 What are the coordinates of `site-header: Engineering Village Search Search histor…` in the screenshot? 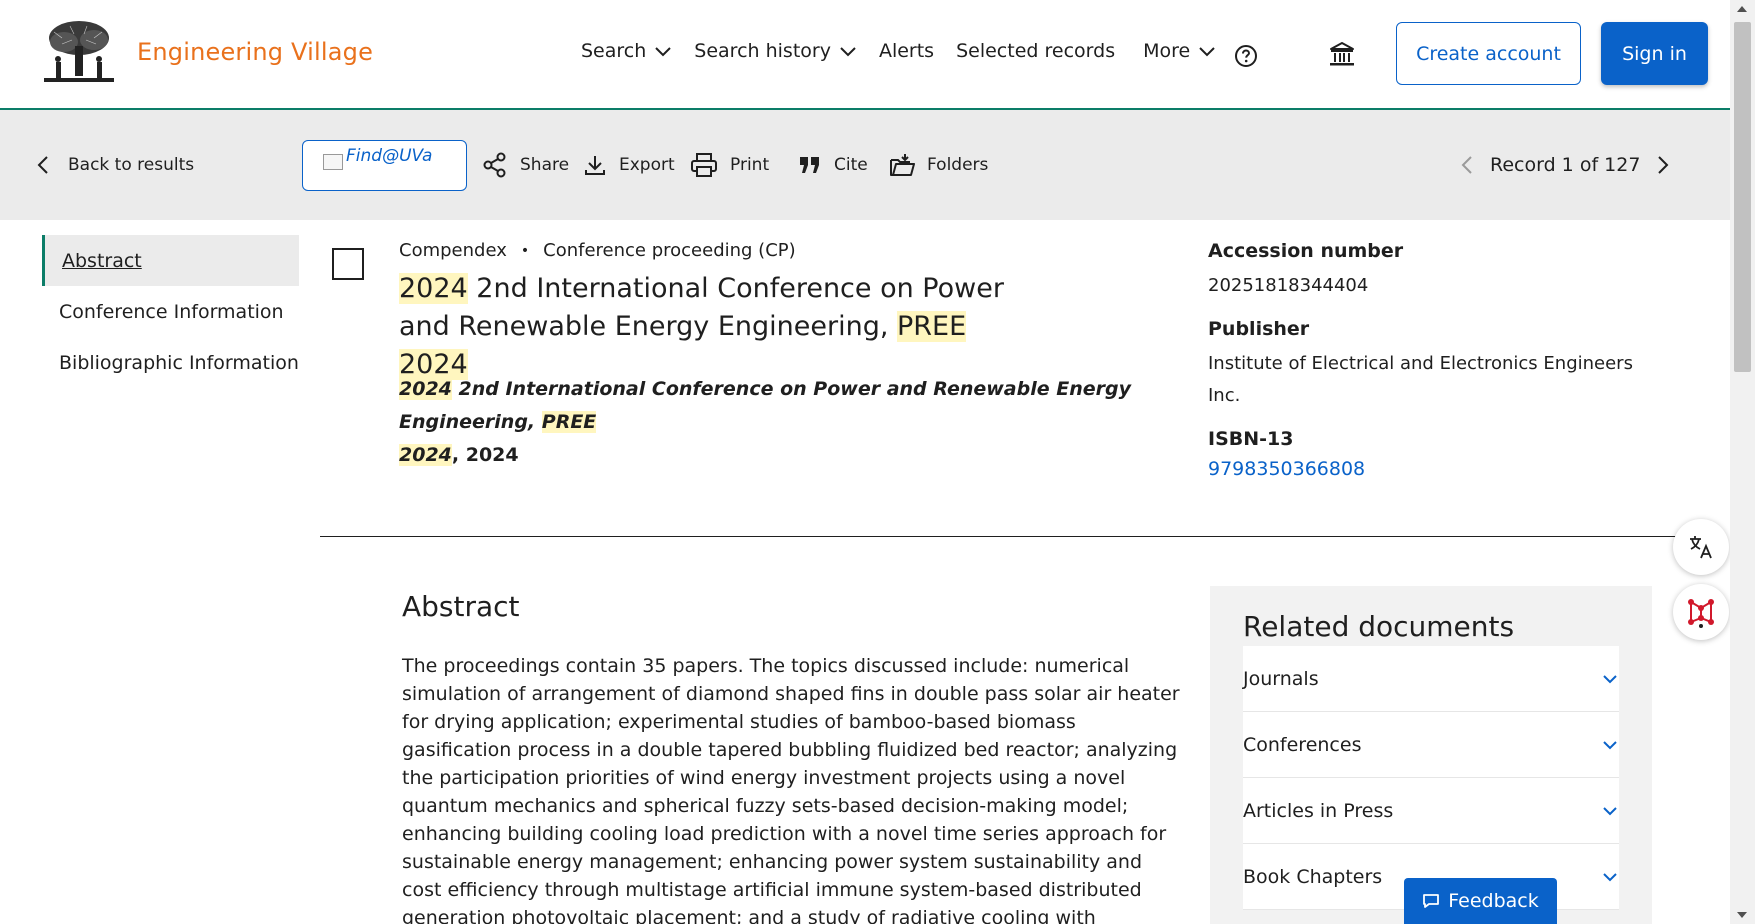 It's located at (865, 55).